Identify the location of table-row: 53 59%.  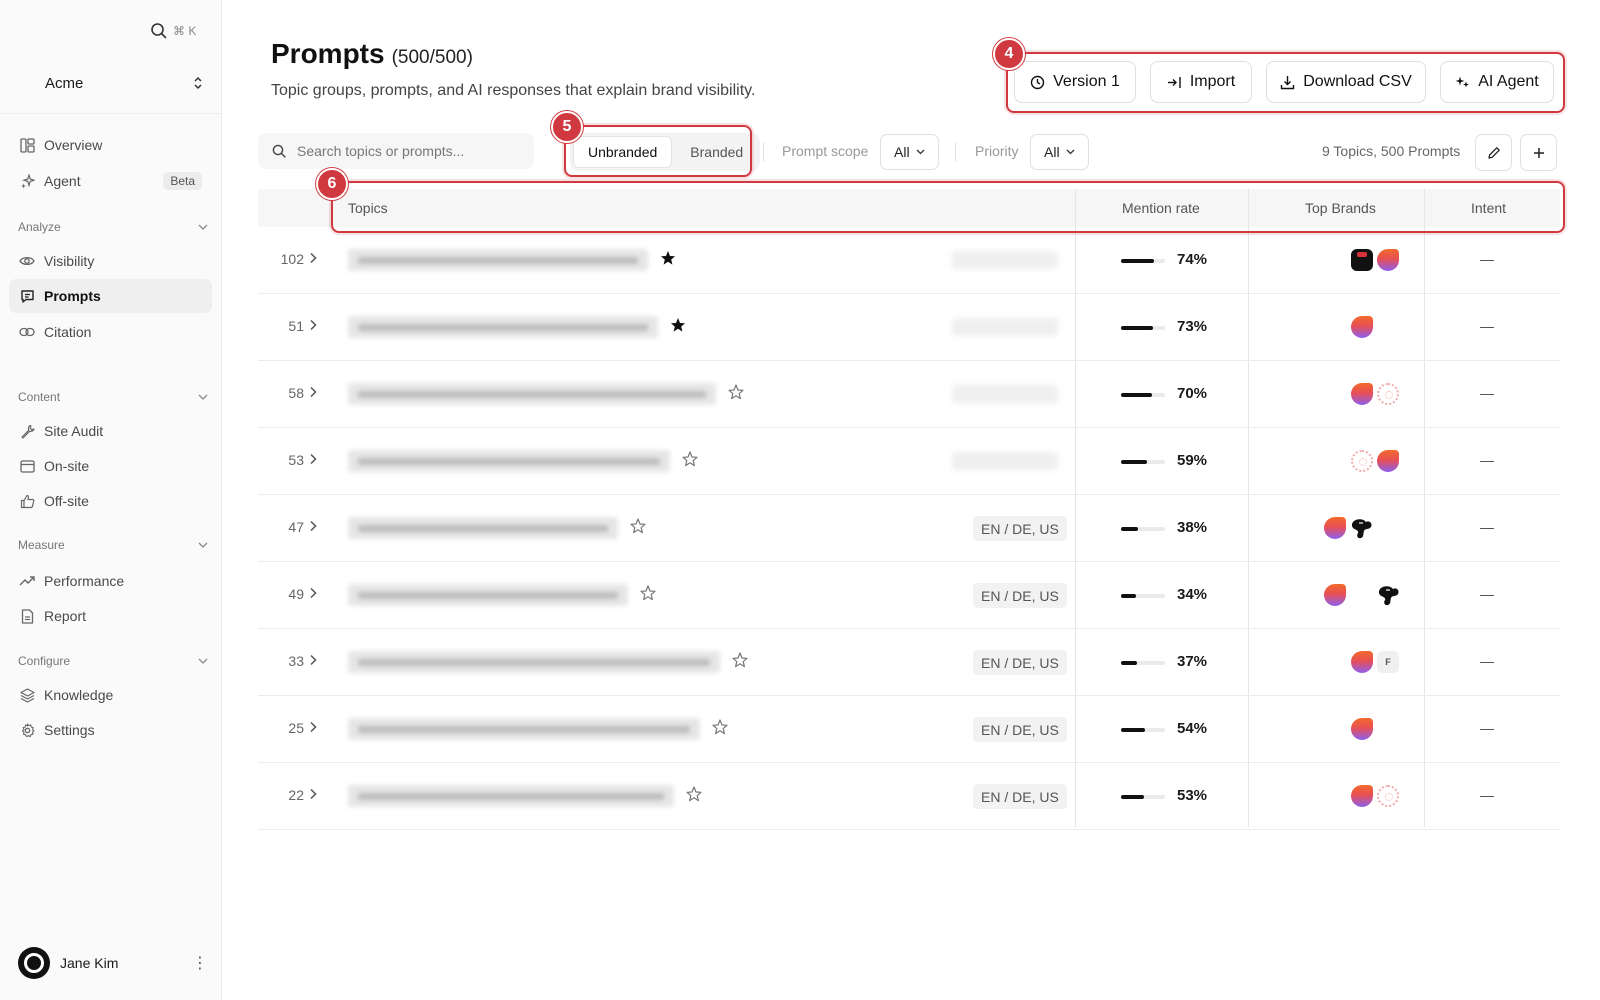
(909, 461).